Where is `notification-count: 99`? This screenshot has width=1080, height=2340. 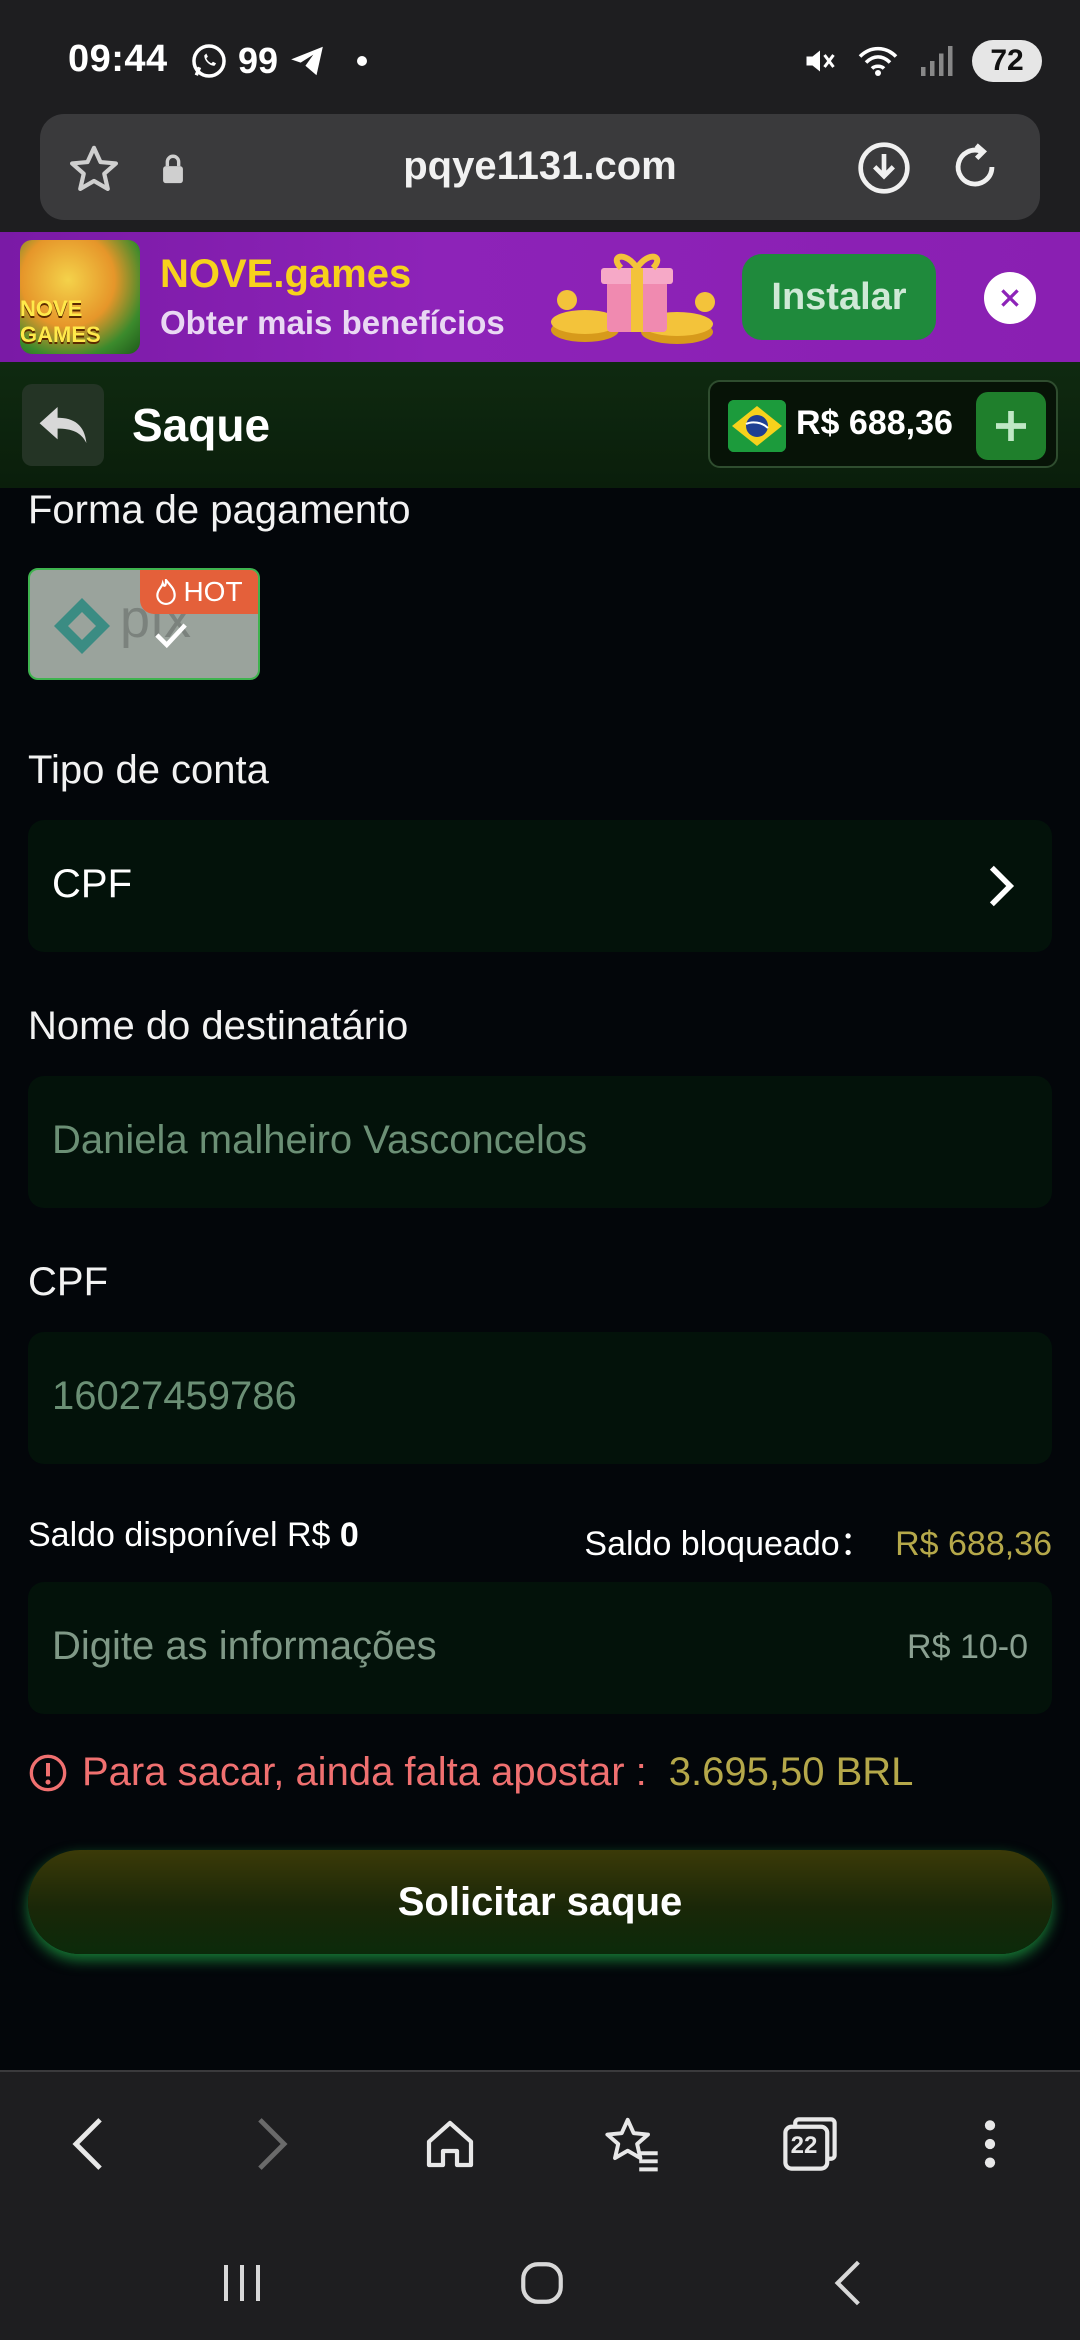
notification-count: 99 is located at coordinates (258, 60).